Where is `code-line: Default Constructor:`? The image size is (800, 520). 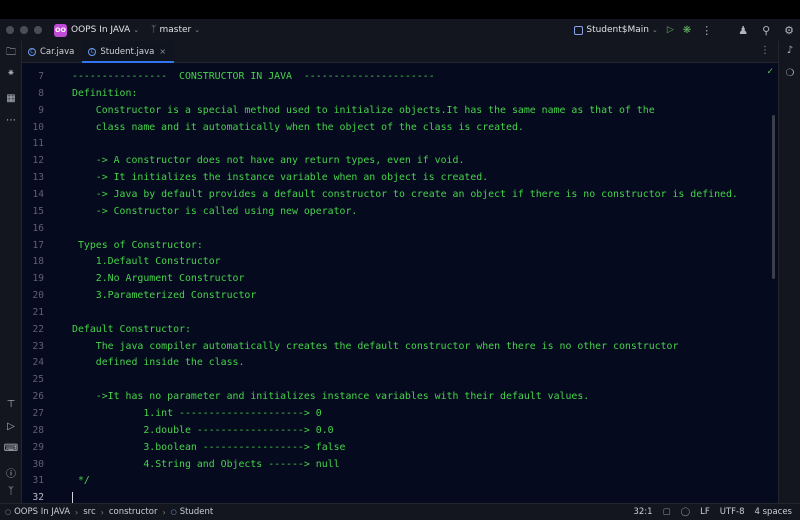 code-line: Default Constructor: is located at coordinates (131, 329).